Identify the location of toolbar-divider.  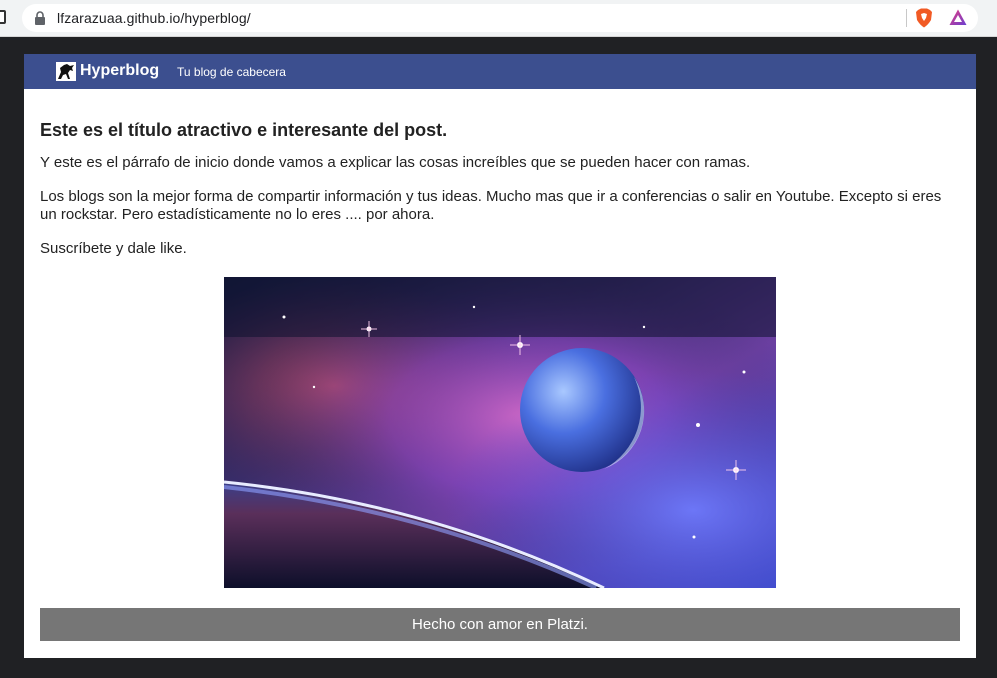
(906, 18).